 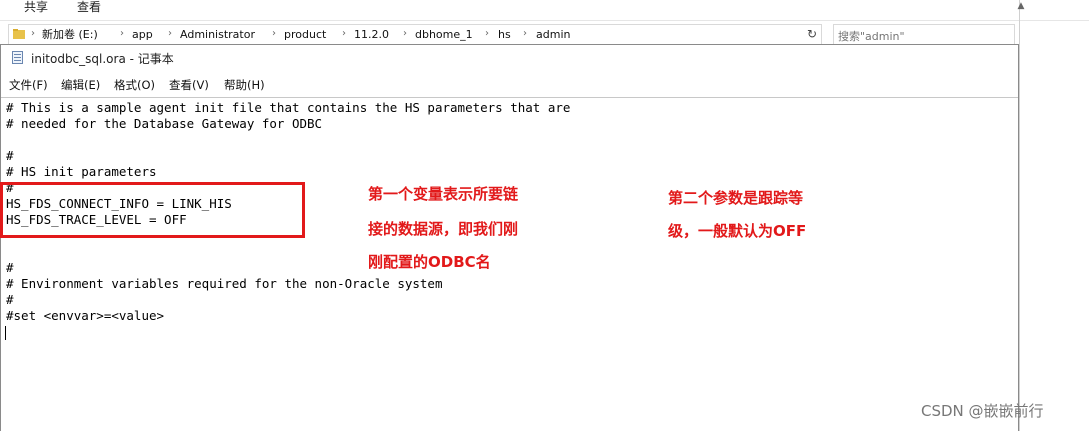 I want to click on ribbon-tab-share: 共享, so click(x=36, y=7).